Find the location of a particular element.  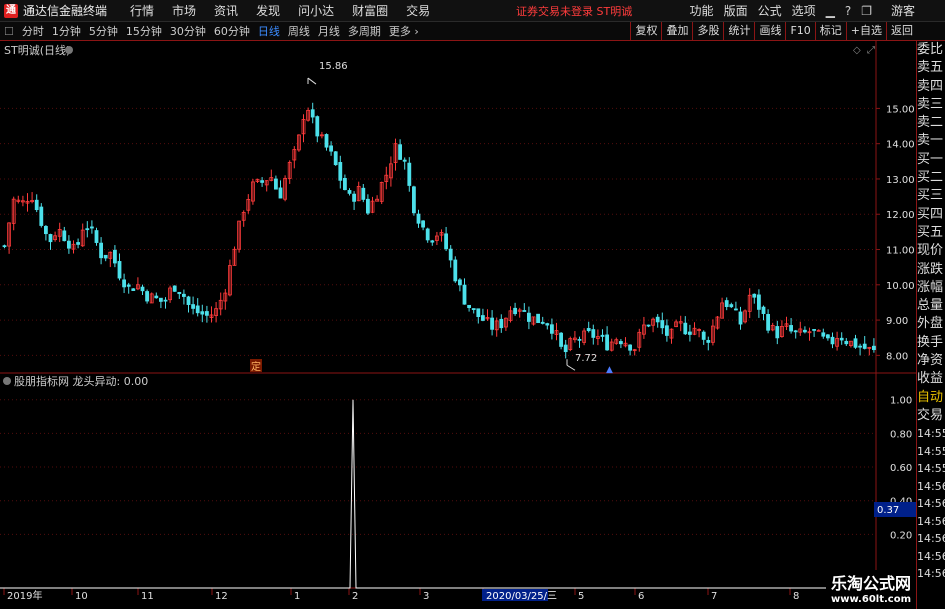

x-tick-label: 11 is located at coordinates (147, 596).